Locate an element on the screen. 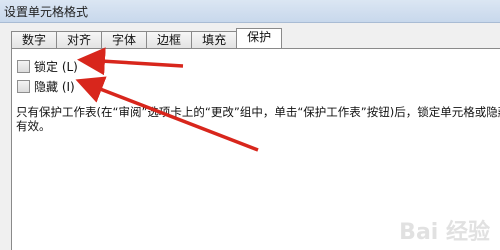  locked-checkbox is located at coordinates (23, 66).